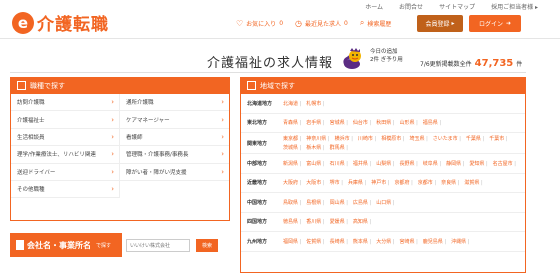 This screenshot has width=560, height=273. I want to click on company-search-input, so click(158, 245).